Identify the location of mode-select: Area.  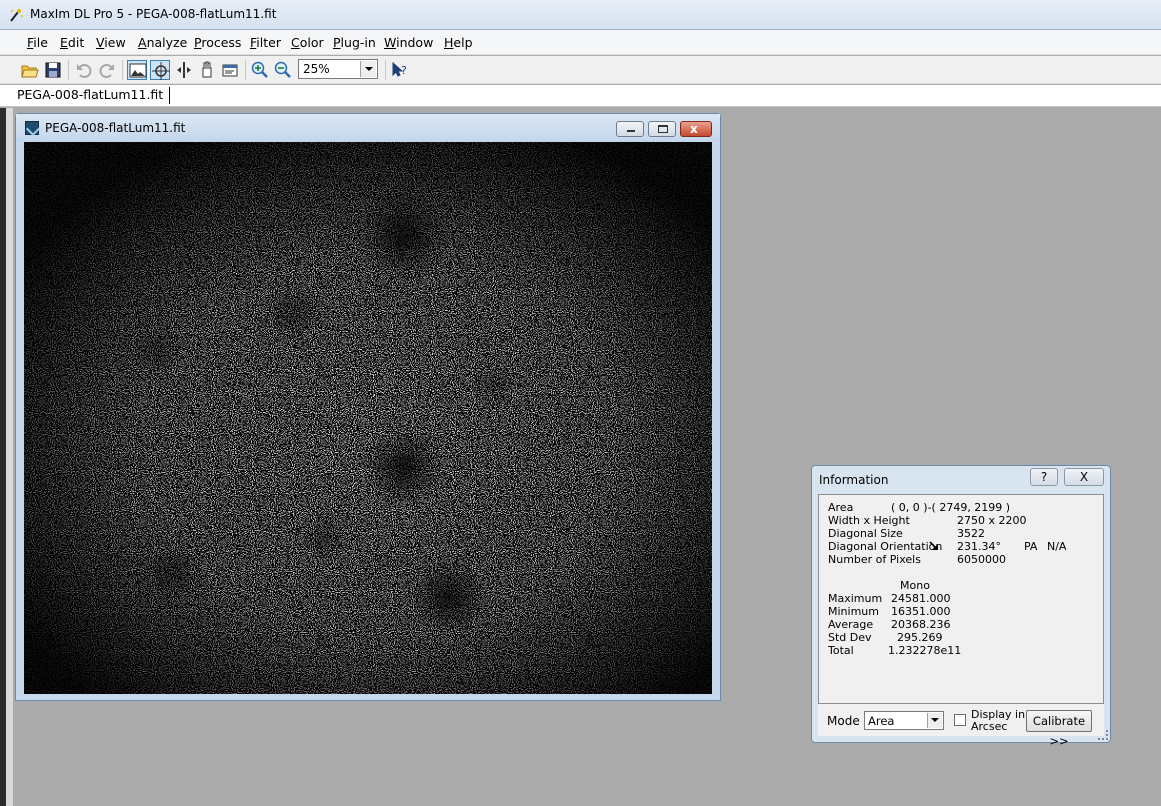
(904, 720).